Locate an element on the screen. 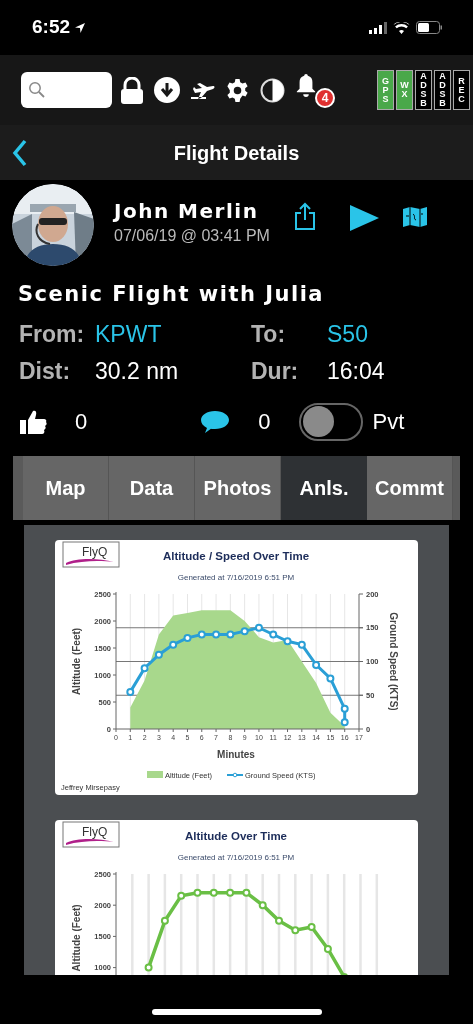 This screenshot has height=1024, width=473. field-label: To: is located at coordinates (269, 334).